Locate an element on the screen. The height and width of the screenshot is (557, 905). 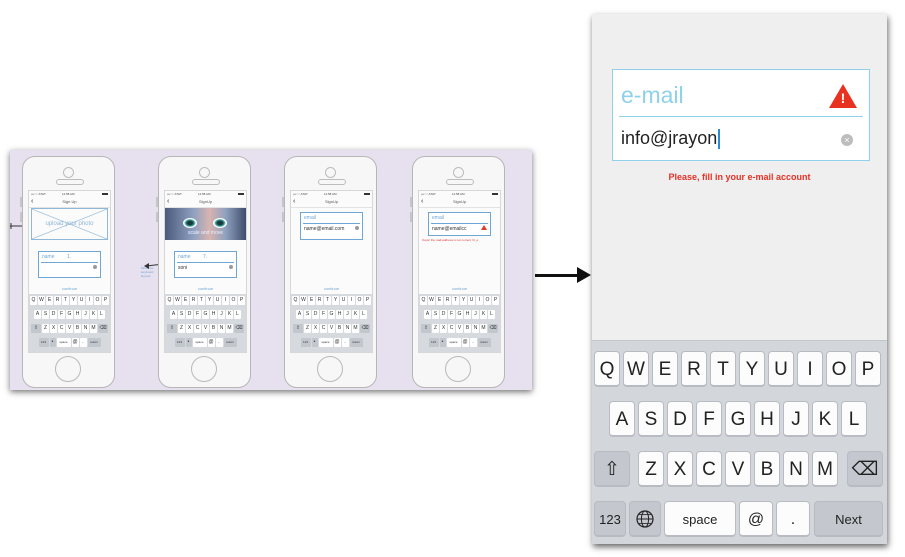
key: O is located at coordinates (359, 300).